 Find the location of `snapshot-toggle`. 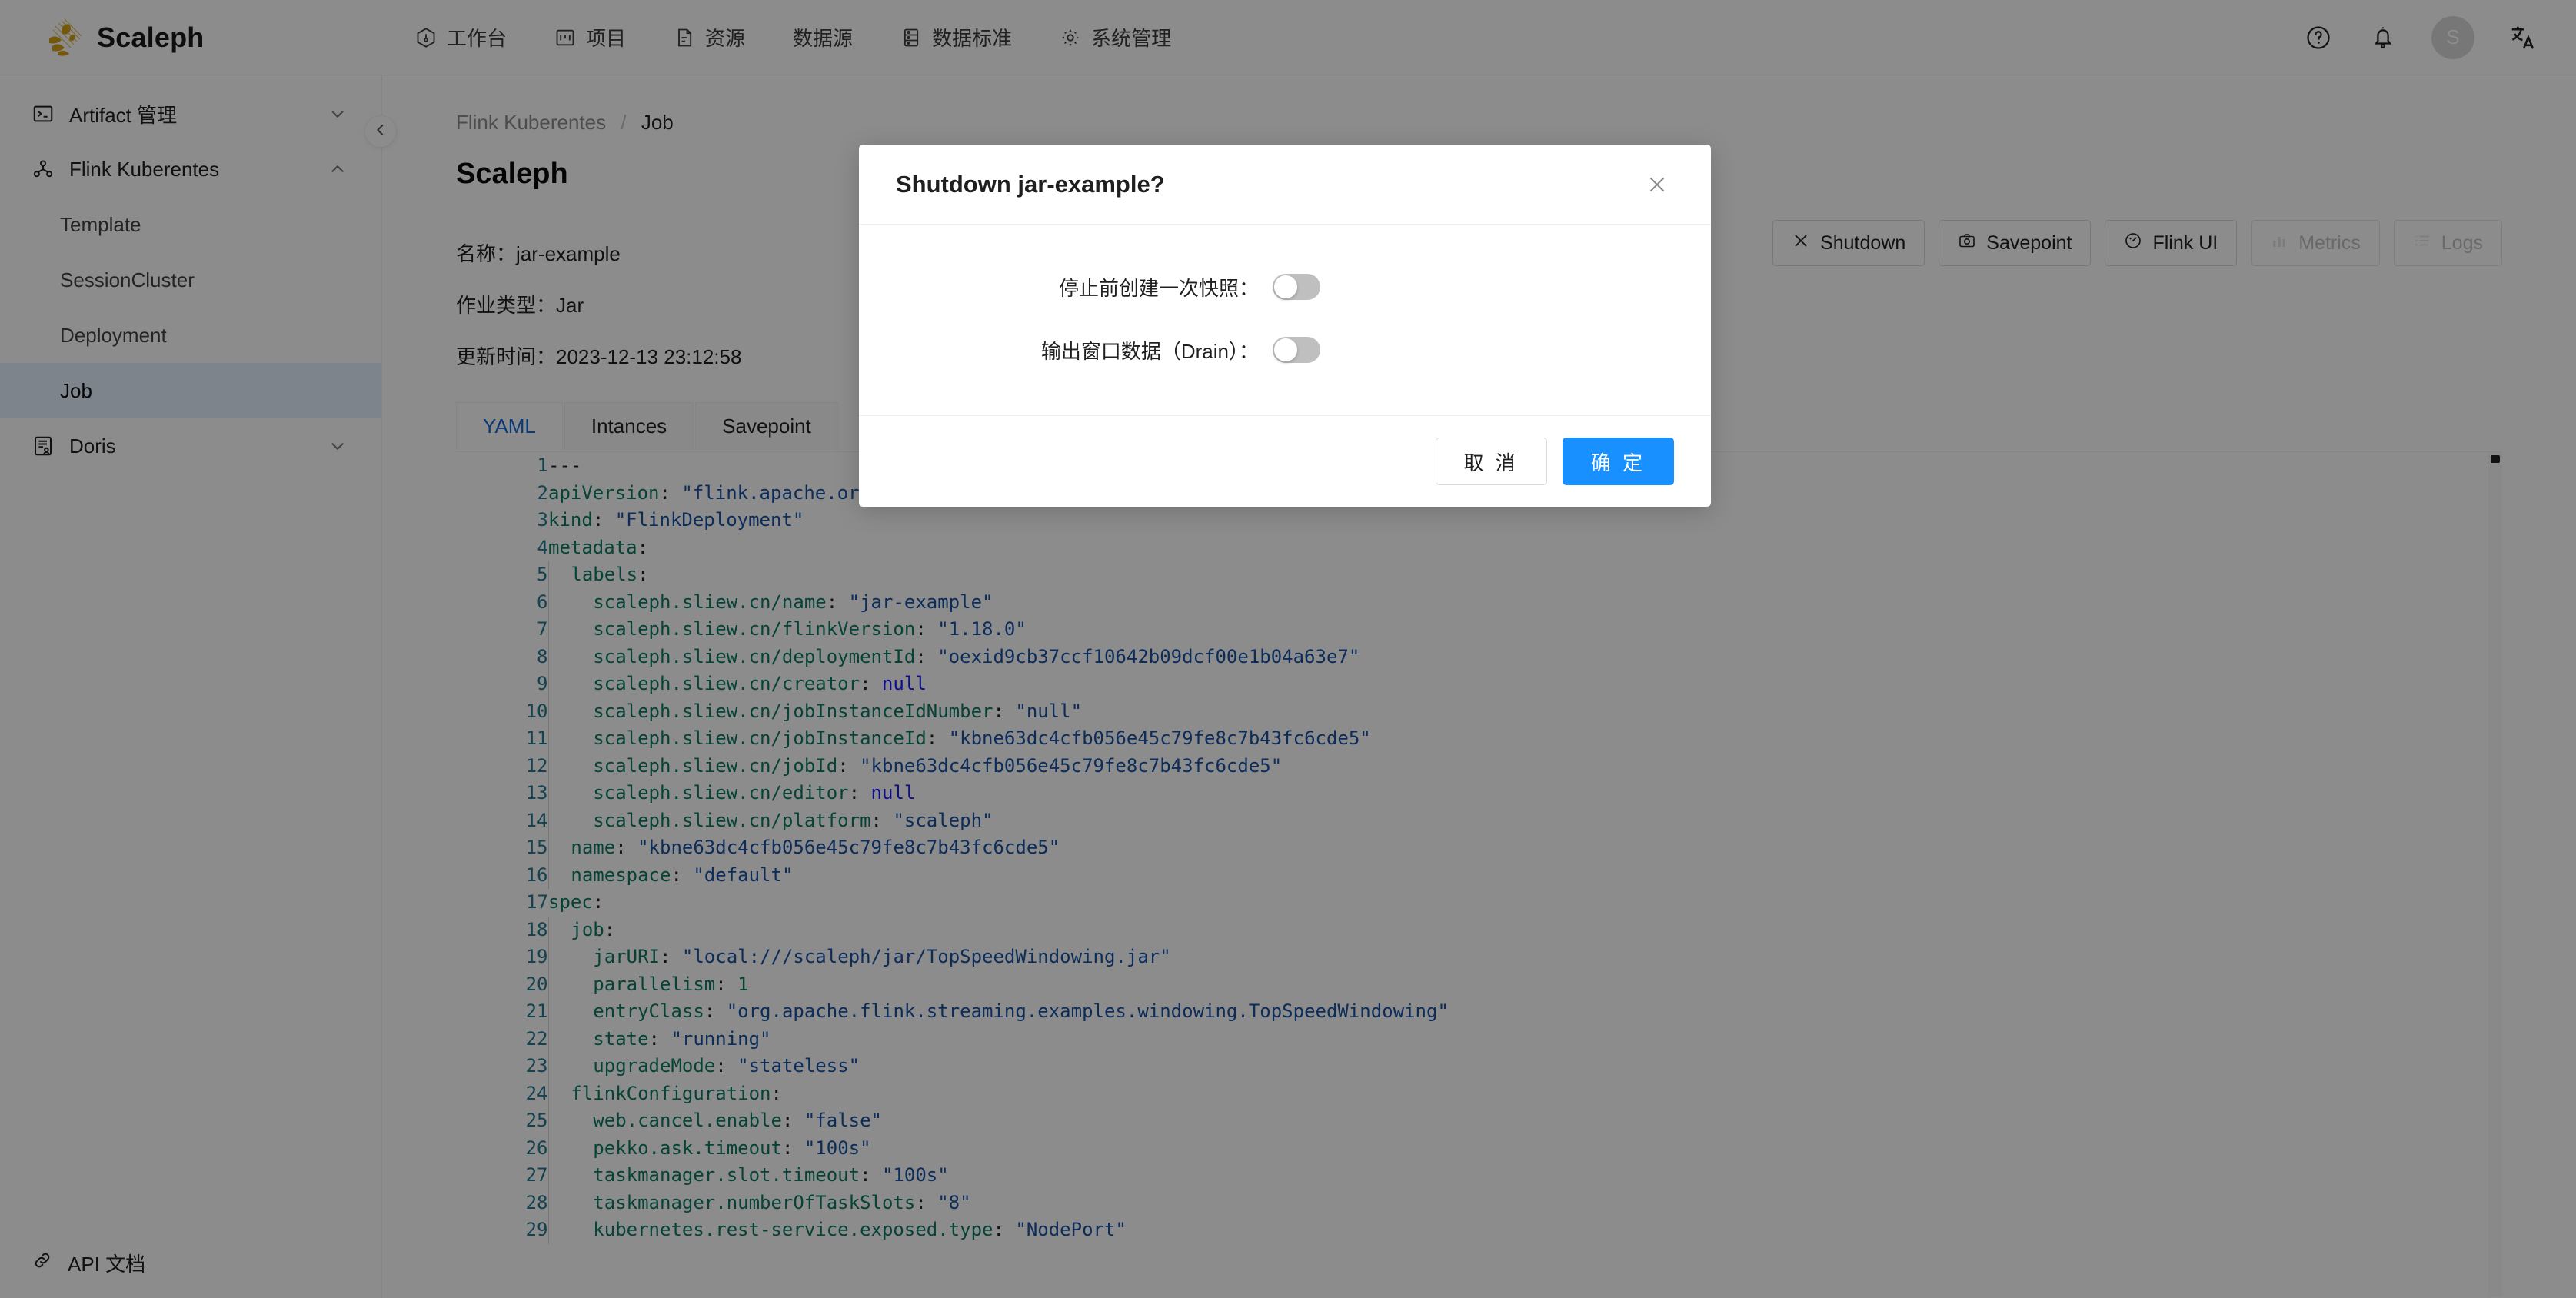

snapshot-toggle is located at coordinates (1296, 287).